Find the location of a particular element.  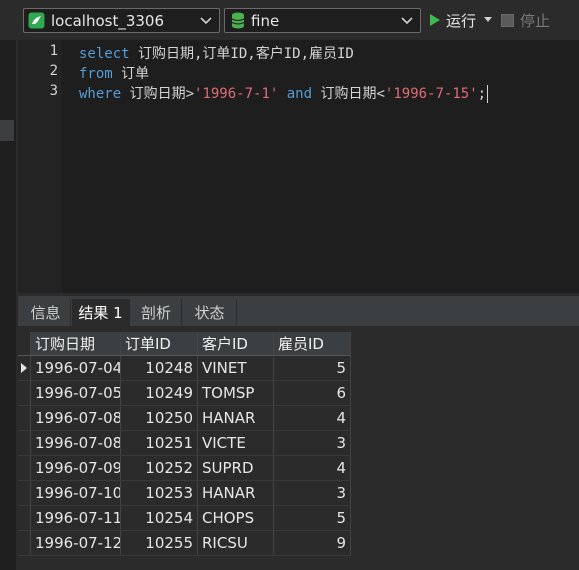

database-select: fine is located at coordinates (322, 20).